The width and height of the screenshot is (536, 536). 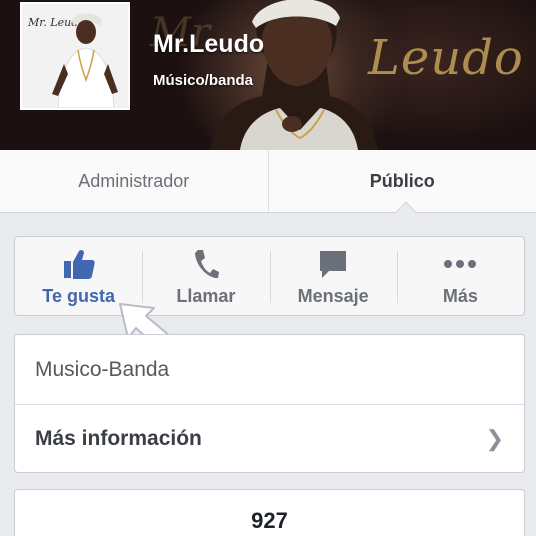 I want to click on message-button: Mensaje, so click(x=333, y=276).